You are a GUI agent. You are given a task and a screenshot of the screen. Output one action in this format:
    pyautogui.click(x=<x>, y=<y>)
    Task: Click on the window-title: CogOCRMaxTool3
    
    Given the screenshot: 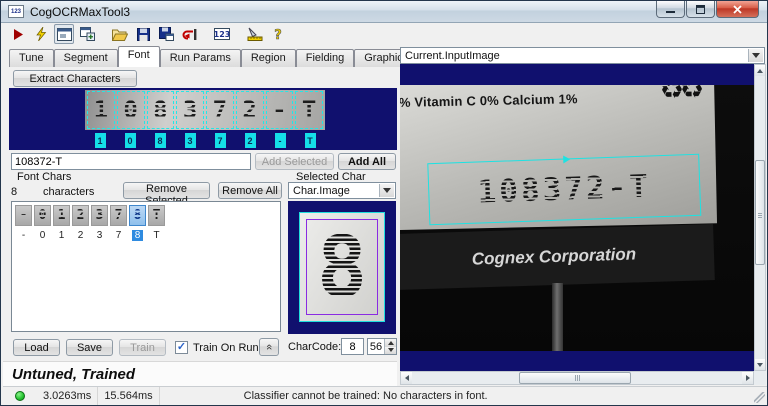 What is the action you would take?
    pyautogui.click(x=80, y=11)
    